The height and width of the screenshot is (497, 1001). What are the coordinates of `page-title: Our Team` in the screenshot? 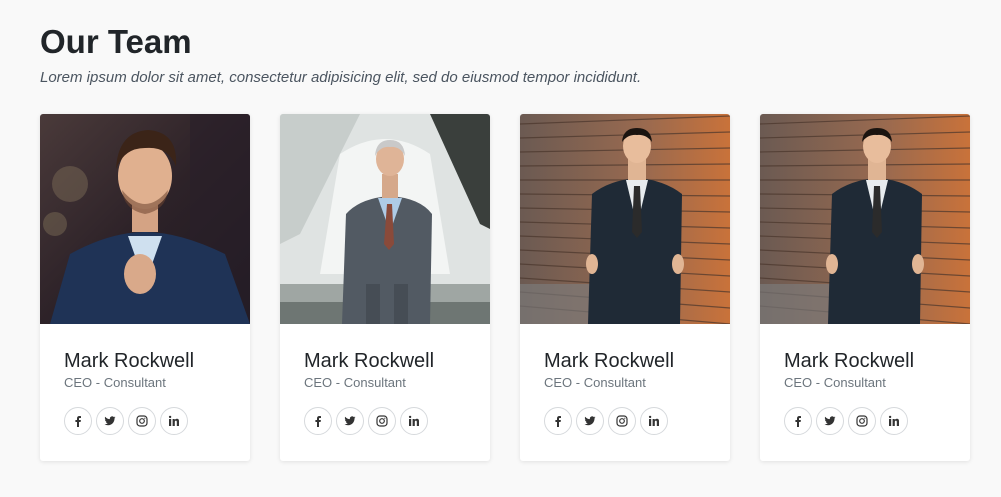 It's located at (116, 41).